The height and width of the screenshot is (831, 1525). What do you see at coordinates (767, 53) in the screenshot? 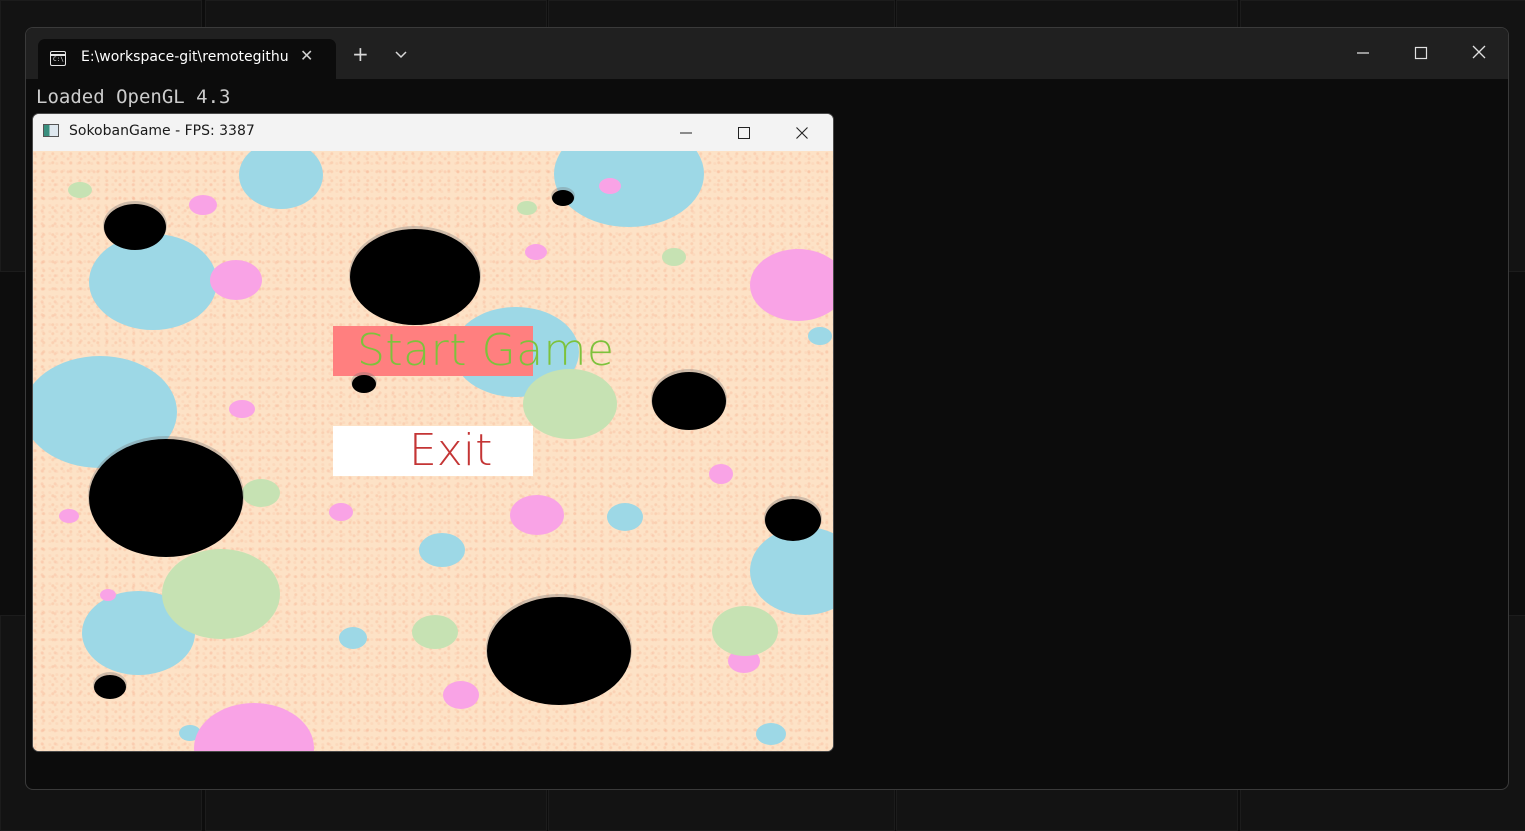
I see `terminal-tab-bar: C:\ E:\workspace-git\remotegithu ✕ +` at bounding box center [767, 53].